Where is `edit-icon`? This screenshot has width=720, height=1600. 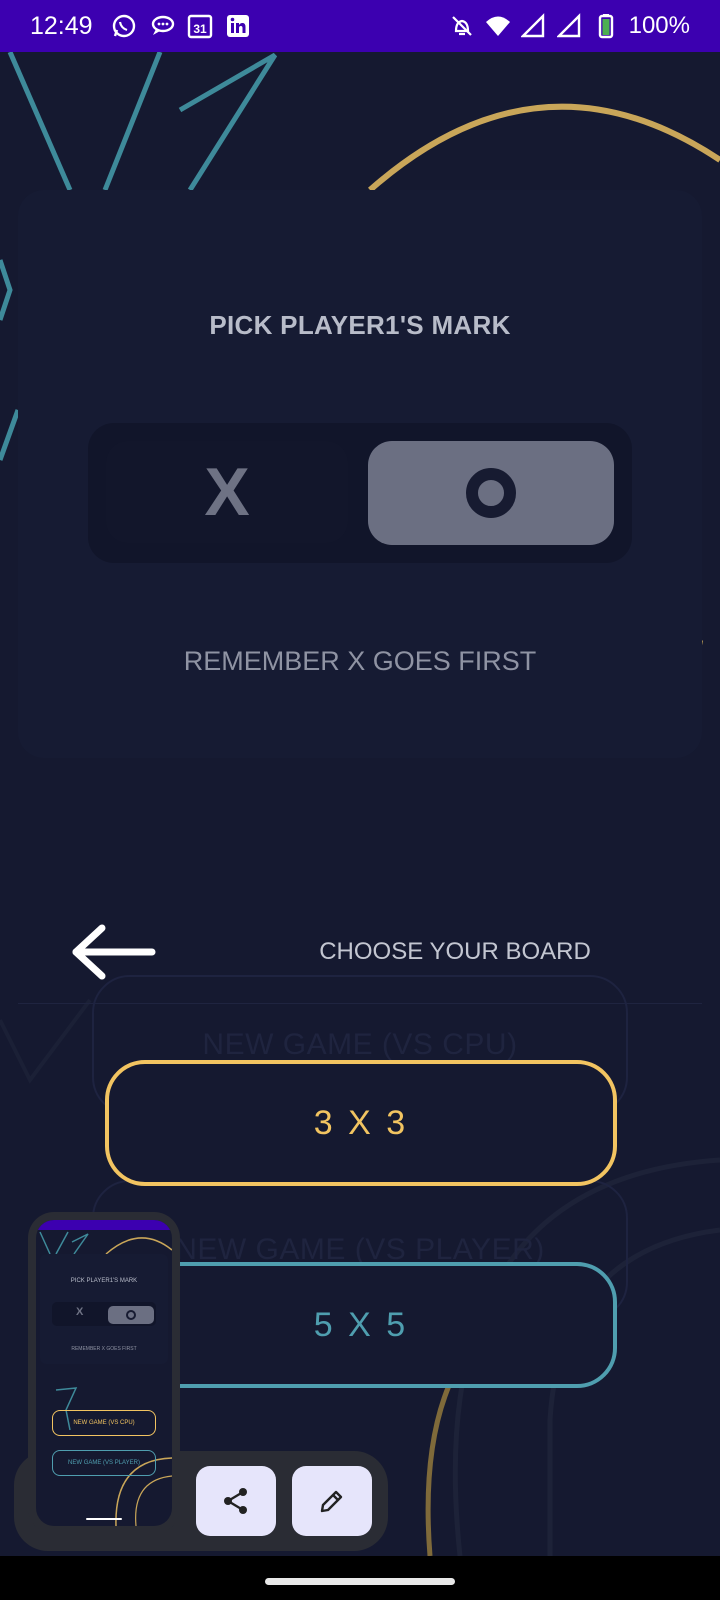 edit-icon is located at coordinates (331, 1501).